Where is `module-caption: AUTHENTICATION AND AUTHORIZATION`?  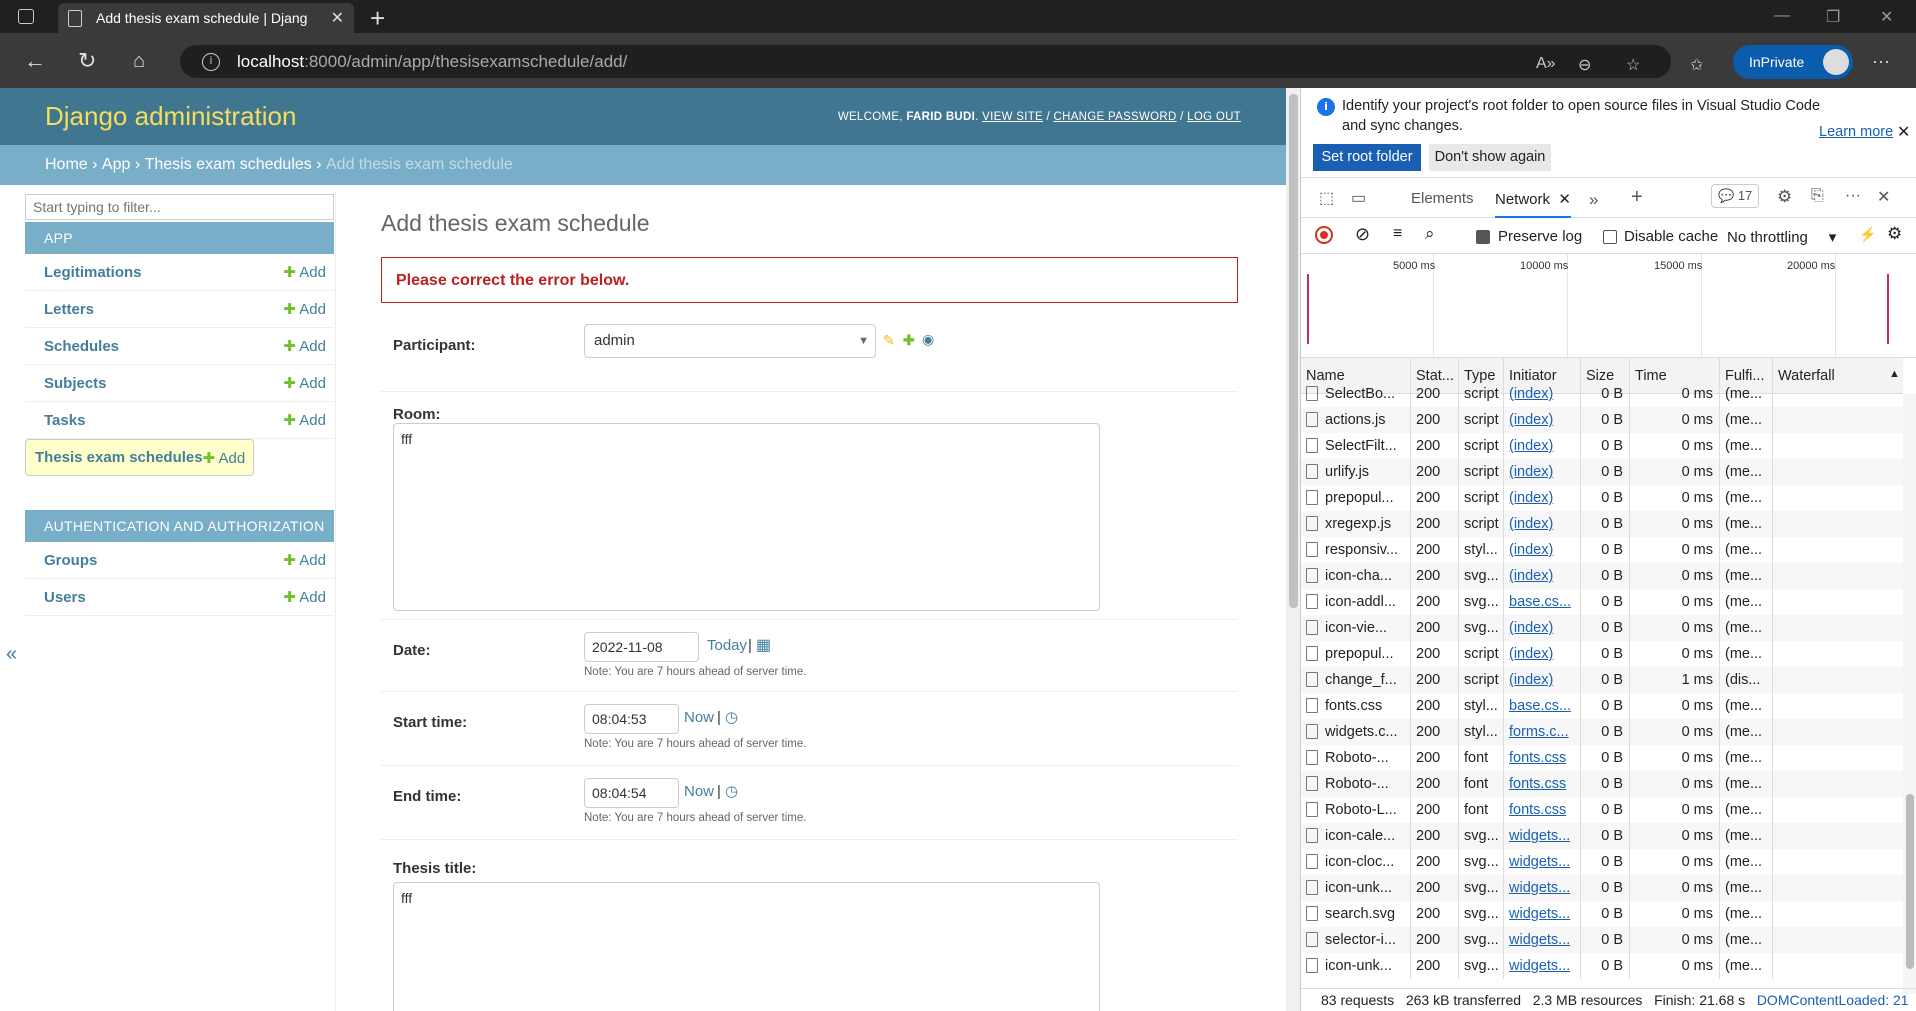 module-caption: AUTHENTICATION AND AUTHORIZATION is located at coordinates (179, 526).